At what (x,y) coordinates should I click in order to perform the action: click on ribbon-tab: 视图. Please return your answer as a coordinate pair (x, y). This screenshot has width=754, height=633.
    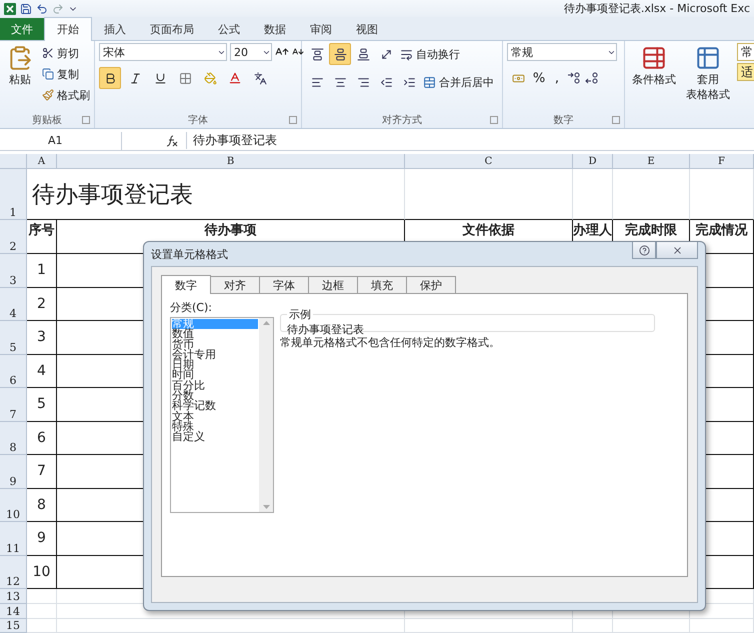
    Looking at the image, I should click on (367, 29).